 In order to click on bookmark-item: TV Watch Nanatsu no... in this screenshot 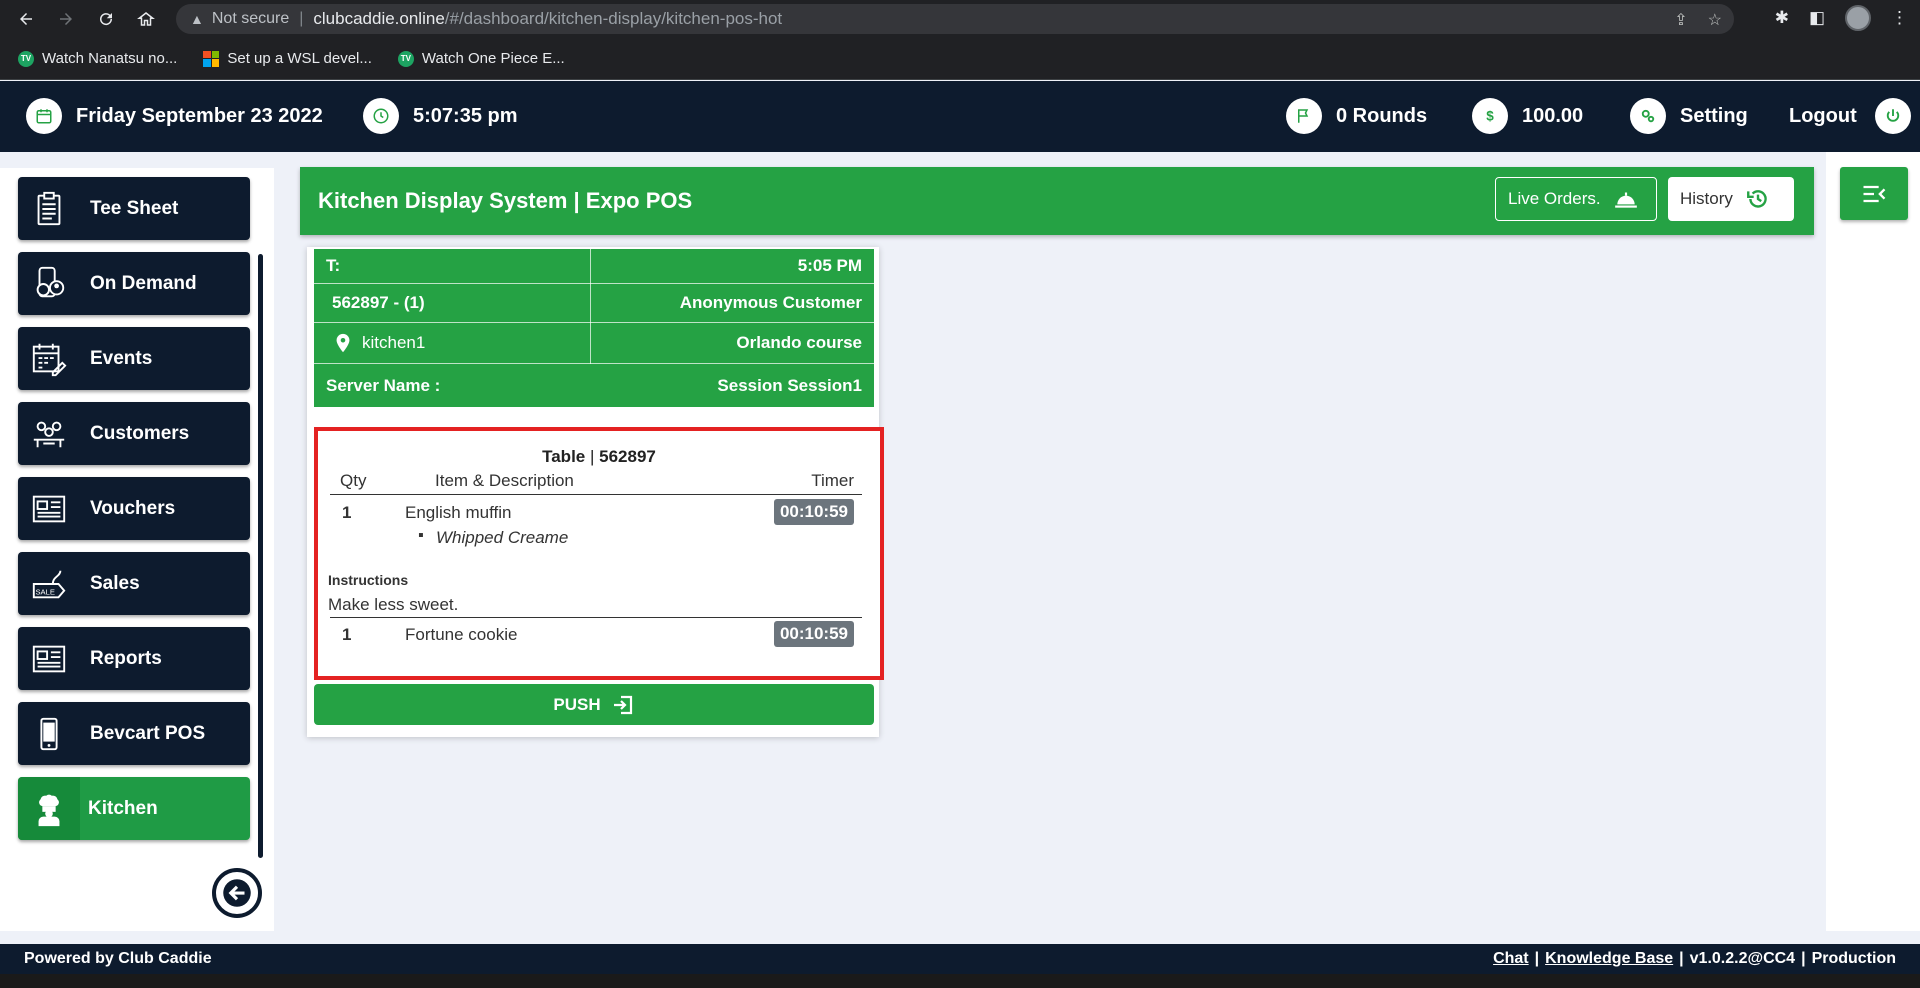, I will do `click(97, 58)`.